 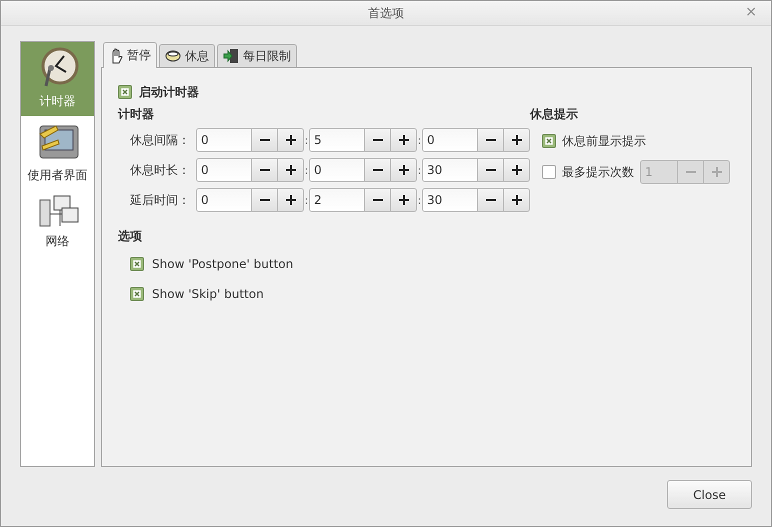 What do you see at coordinates (159, 200) in the screenshot?
I see `field-label: 延后时间：` at bounding box center [159, 200].